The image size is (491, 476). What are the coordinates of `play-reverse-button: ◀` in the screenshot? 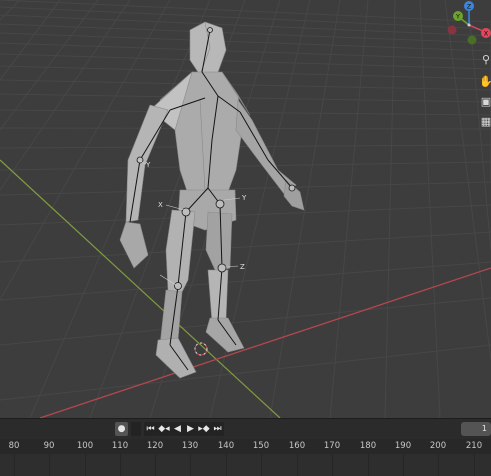 It's located at (177, 429).